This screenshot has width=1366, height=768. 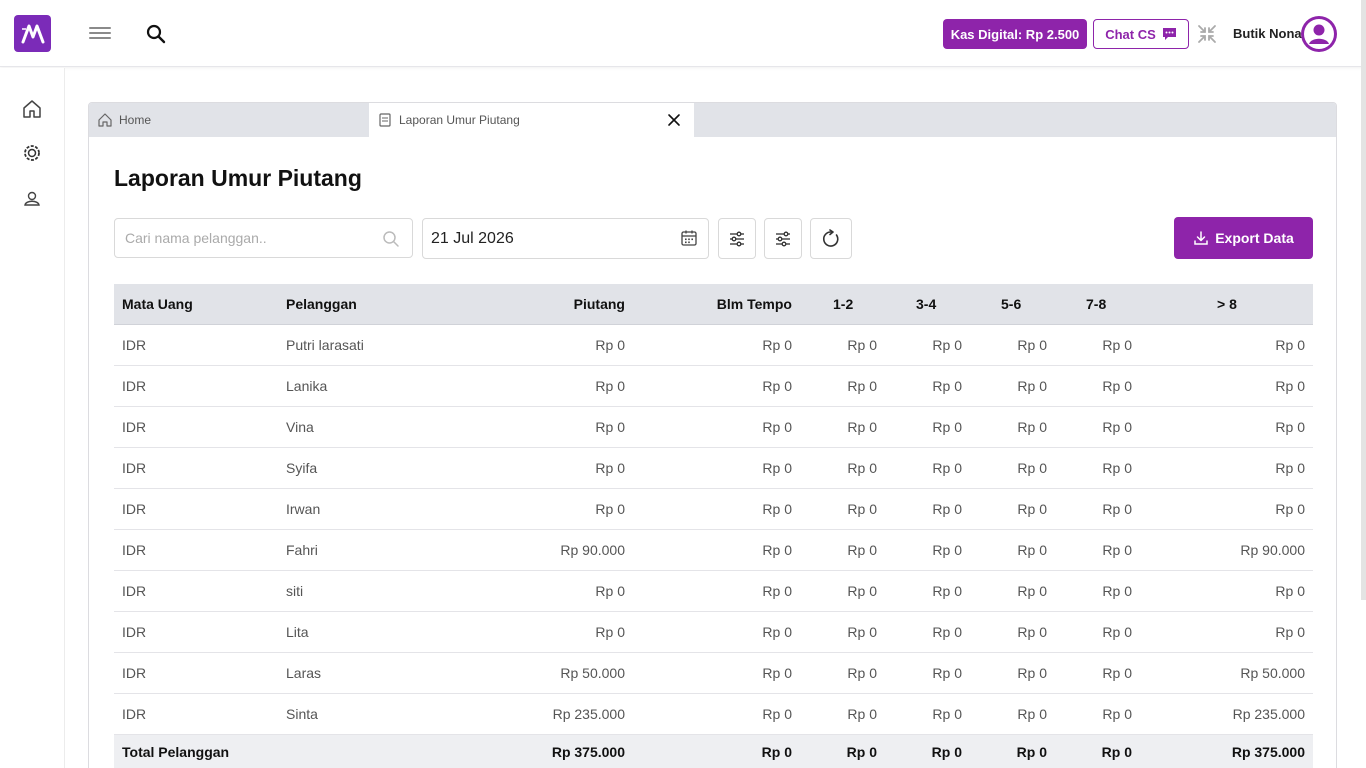 I want to click on chat-cs-button: Chat CS, so click(x=1141, y=34).